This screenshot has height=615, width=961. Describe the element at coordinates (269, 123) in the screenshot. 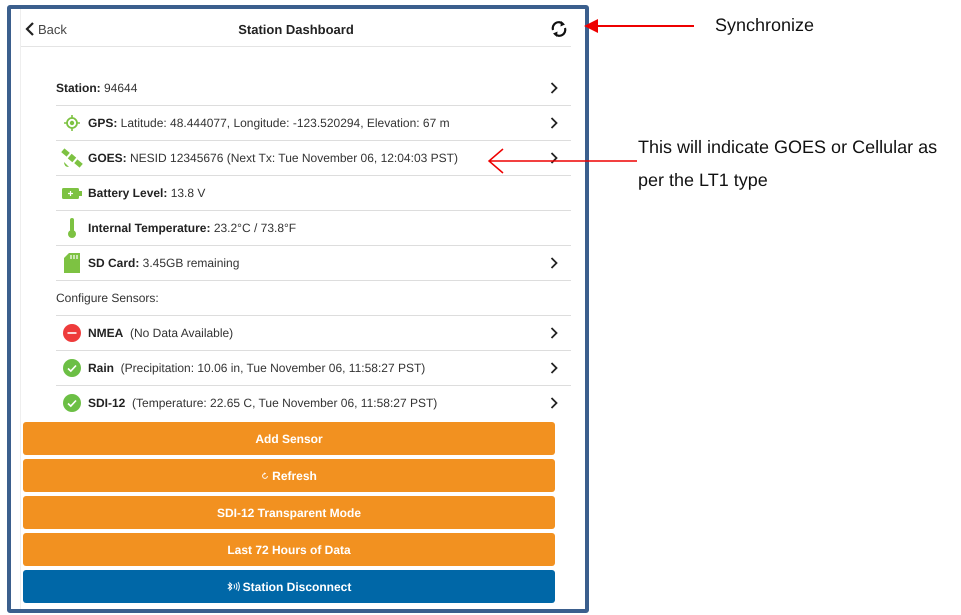

I see `info-text: GPS: Latitude: 48.444077, Longitude: -123.520294, Elevation: 67 m` at that location.